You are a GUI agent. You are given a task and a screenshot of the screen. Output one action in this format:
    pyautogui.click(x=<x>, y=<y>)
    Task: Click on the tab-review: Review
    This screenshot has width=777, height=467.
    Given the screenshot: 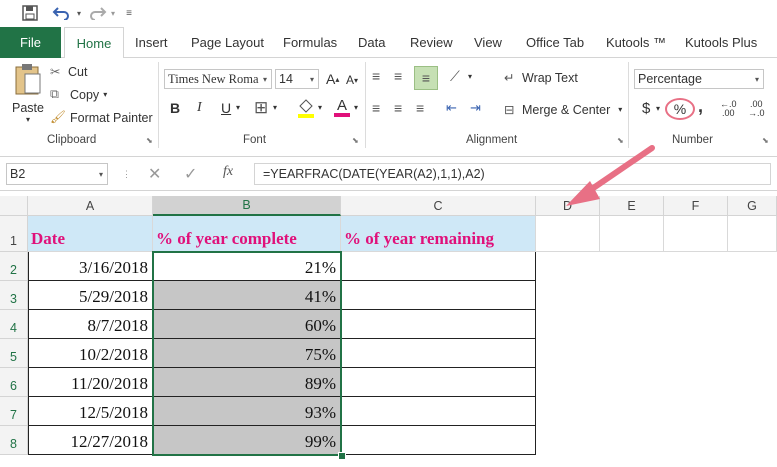 What is the action you would take?
    pyautogui.click(x=431, y=42)
    